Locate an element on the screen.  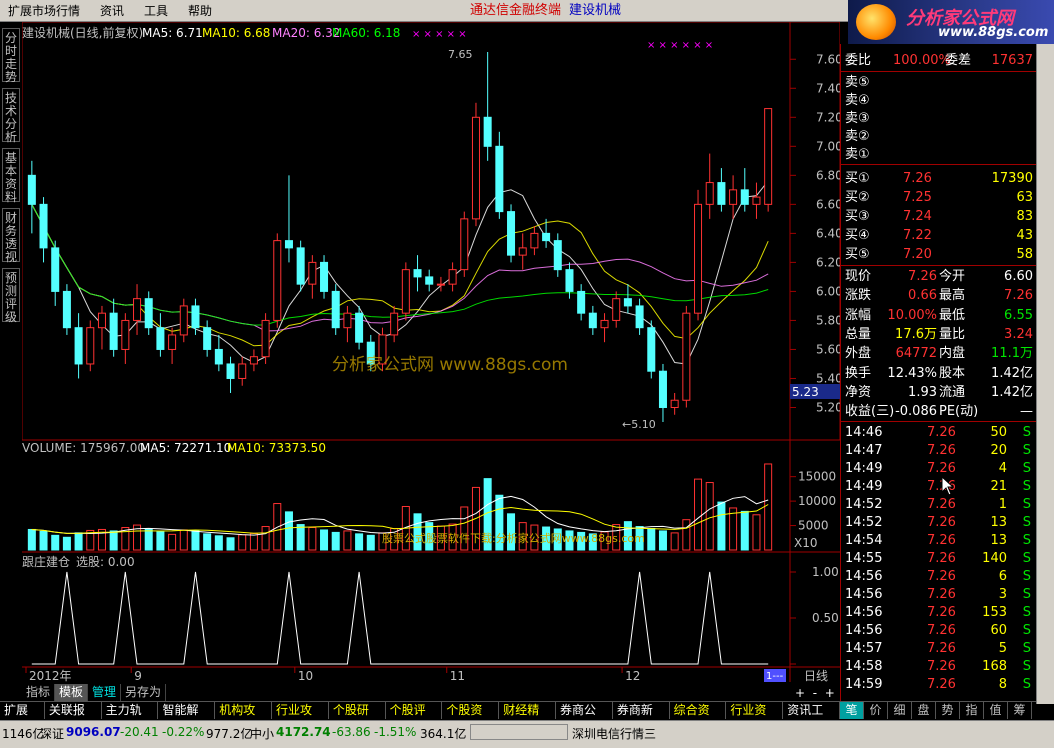
menu-item-news: 资讯 is located at coordinates (114, 11).